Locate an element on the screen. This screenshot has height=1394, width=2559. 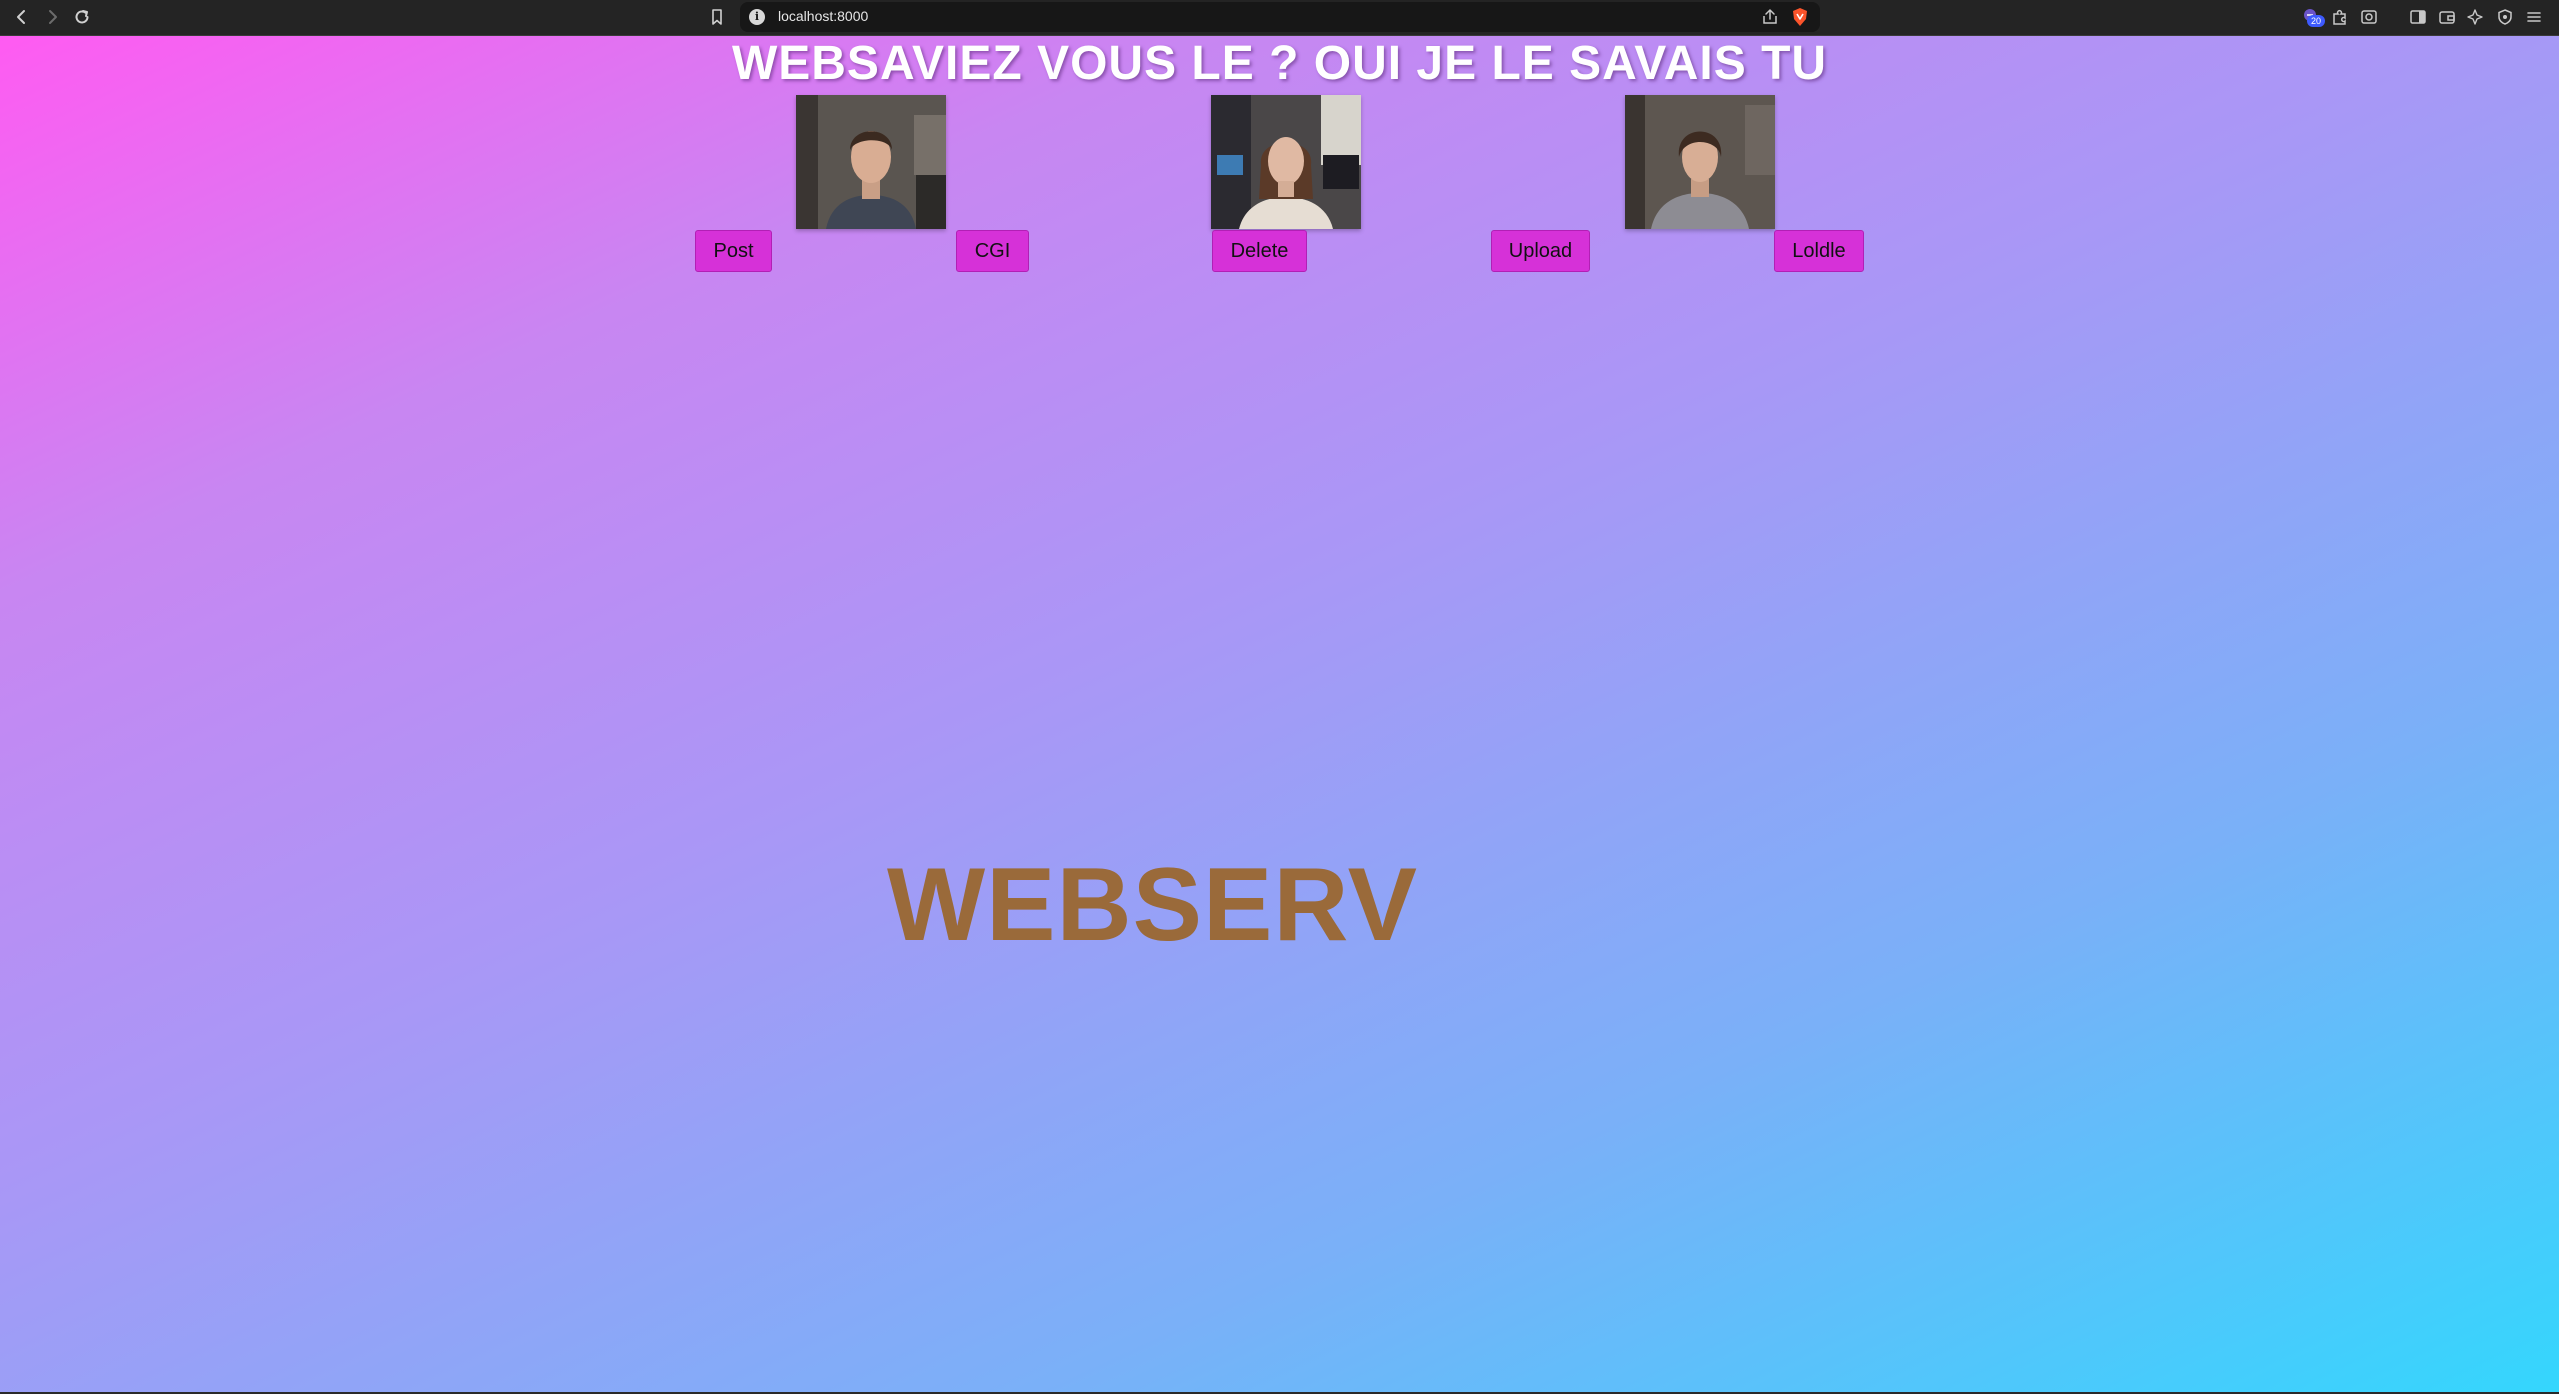
loldle-button: Loldle is located at coordinates (1819, 251).